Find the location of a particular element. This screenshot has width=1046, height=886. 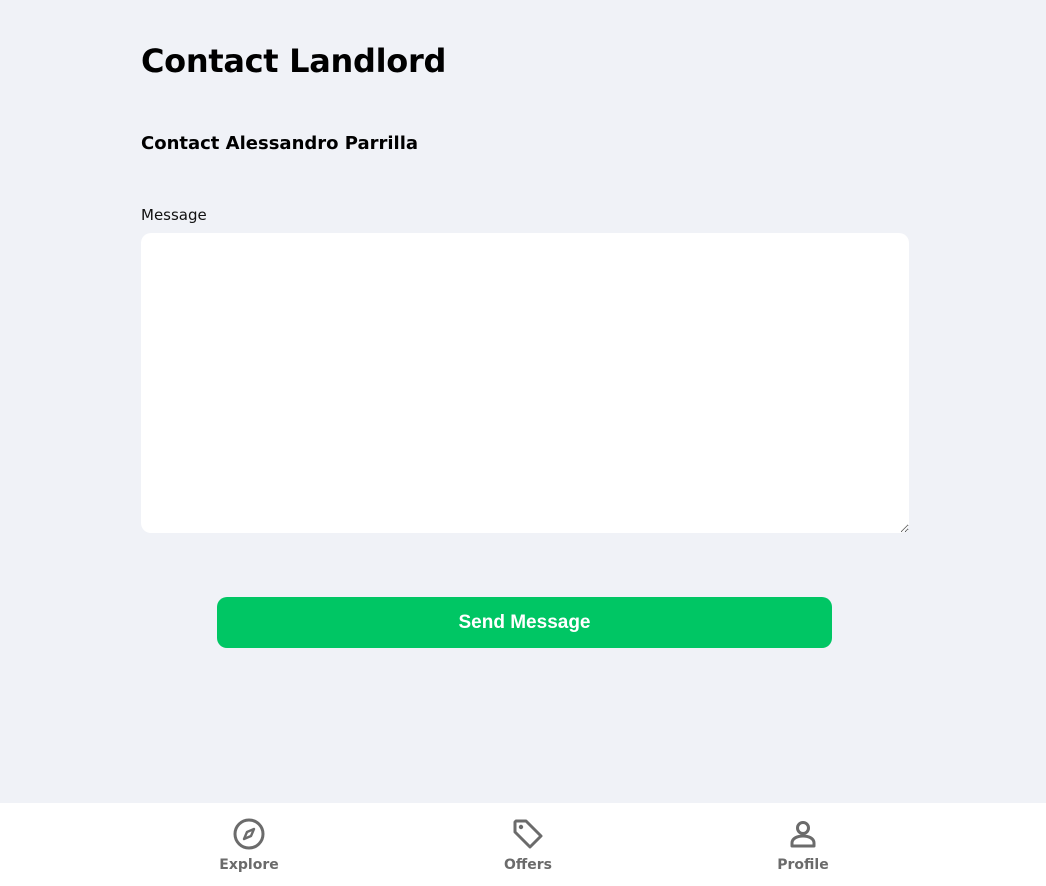

send-message-button: Send Message is located at coordinates (524, 622).